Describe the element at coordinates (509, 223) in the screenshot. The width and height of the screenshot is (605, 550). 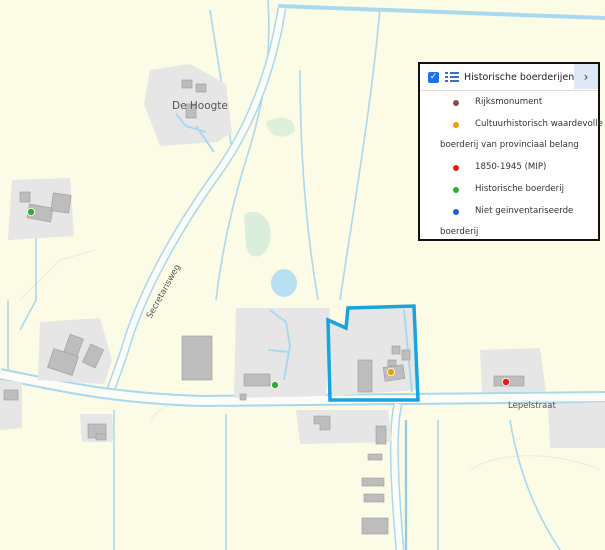
I see `legend-item-niet-geinventariseerd: Niet geinventariseerde boerderij` at that location.